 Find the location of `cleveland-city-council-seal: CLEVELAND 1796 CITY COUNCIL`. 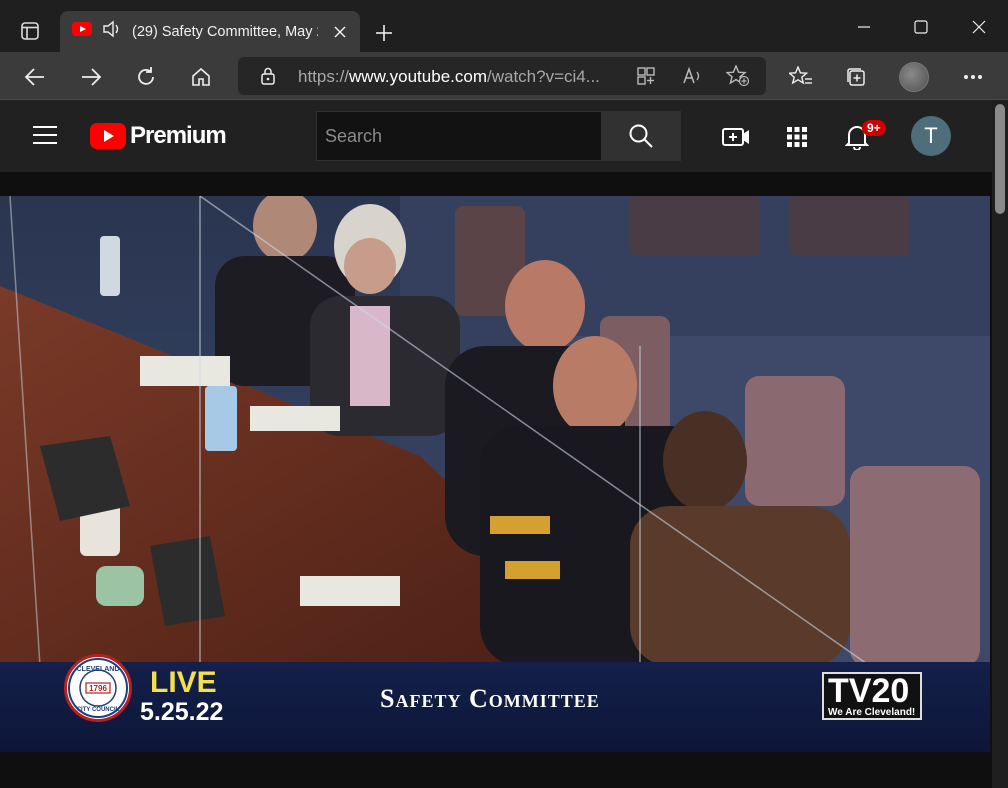

cleveland-city-council-seal: CLEVELAND 1796 CITY COUNCIL is located at coordinates (98, 688).